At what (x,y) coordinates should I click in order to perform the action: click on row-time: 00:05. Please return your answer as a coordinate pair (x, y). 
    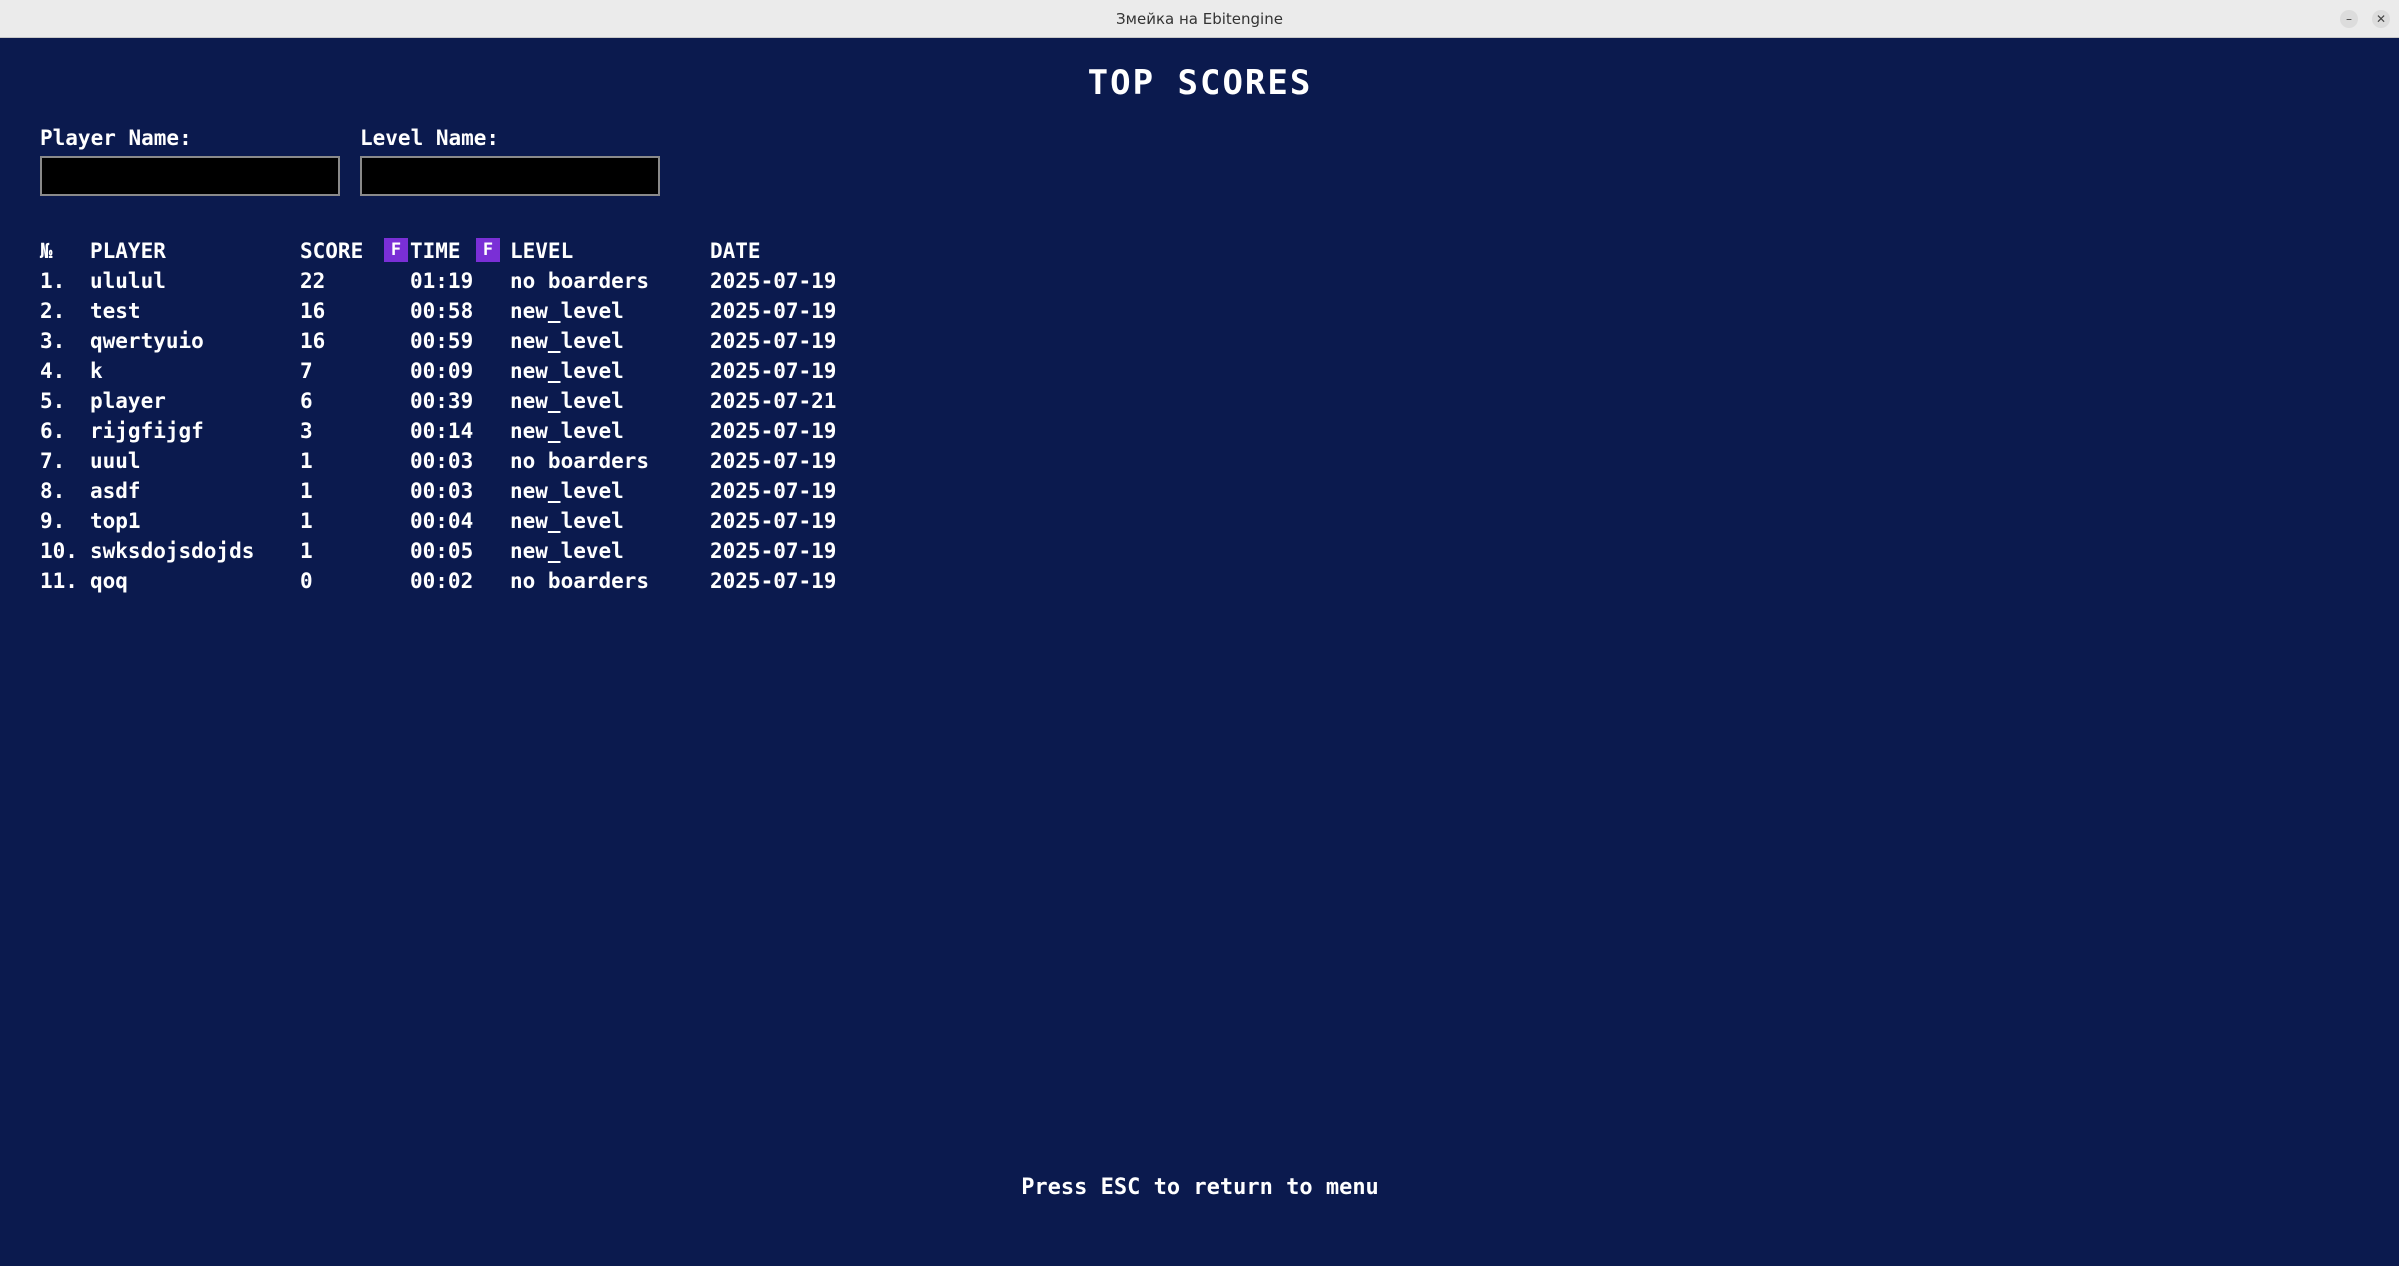
    Looking at the image, I should click on (442, 551).